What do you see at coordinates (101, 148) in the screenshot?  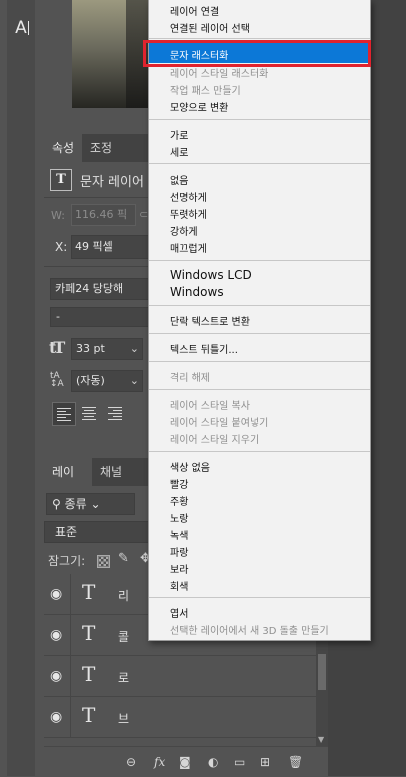 I see `tab-adjustments: 조정` at bounding box center [101, 148].